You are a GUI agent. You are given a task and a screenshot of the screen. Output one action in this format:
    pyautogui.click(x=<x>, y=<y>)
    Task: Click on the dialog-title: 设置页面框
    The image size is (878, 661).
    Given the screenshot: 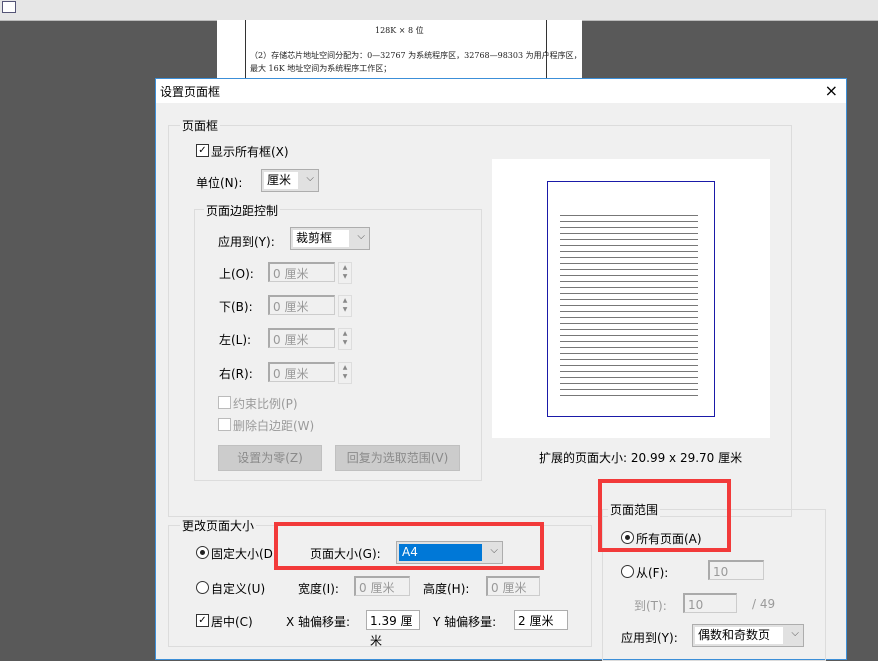 What is the action you would take?
    pyautogui.click(x=190, y=92)
    